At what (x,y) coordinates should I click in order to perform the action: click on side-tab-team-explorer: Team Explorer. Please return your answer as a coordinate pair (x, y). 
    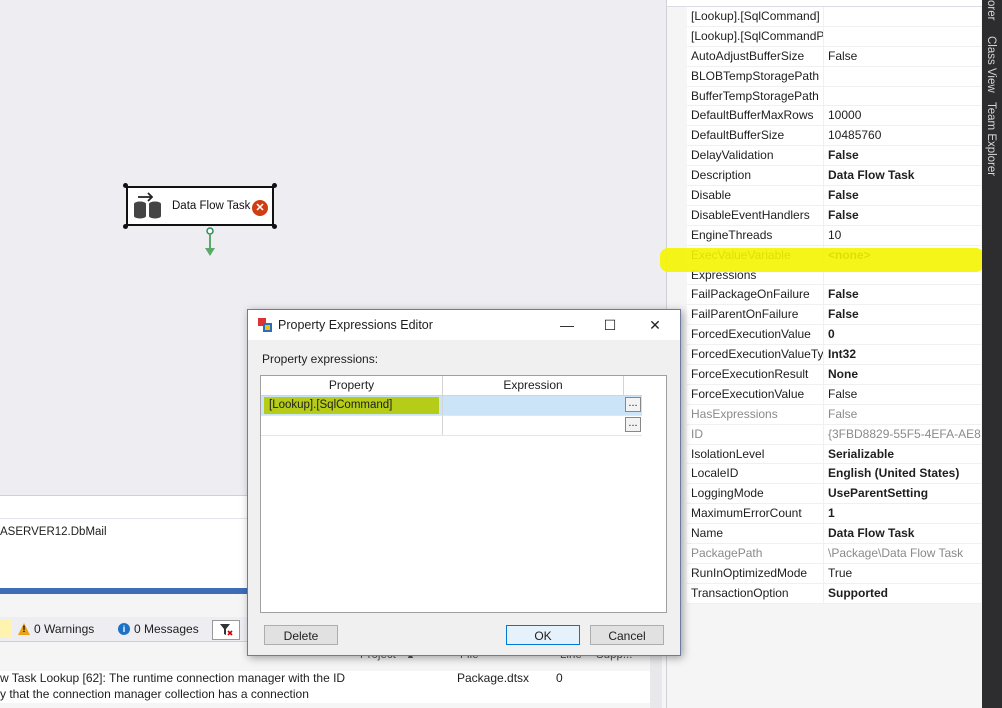
    Looking at the image, I should click on (991, 139).